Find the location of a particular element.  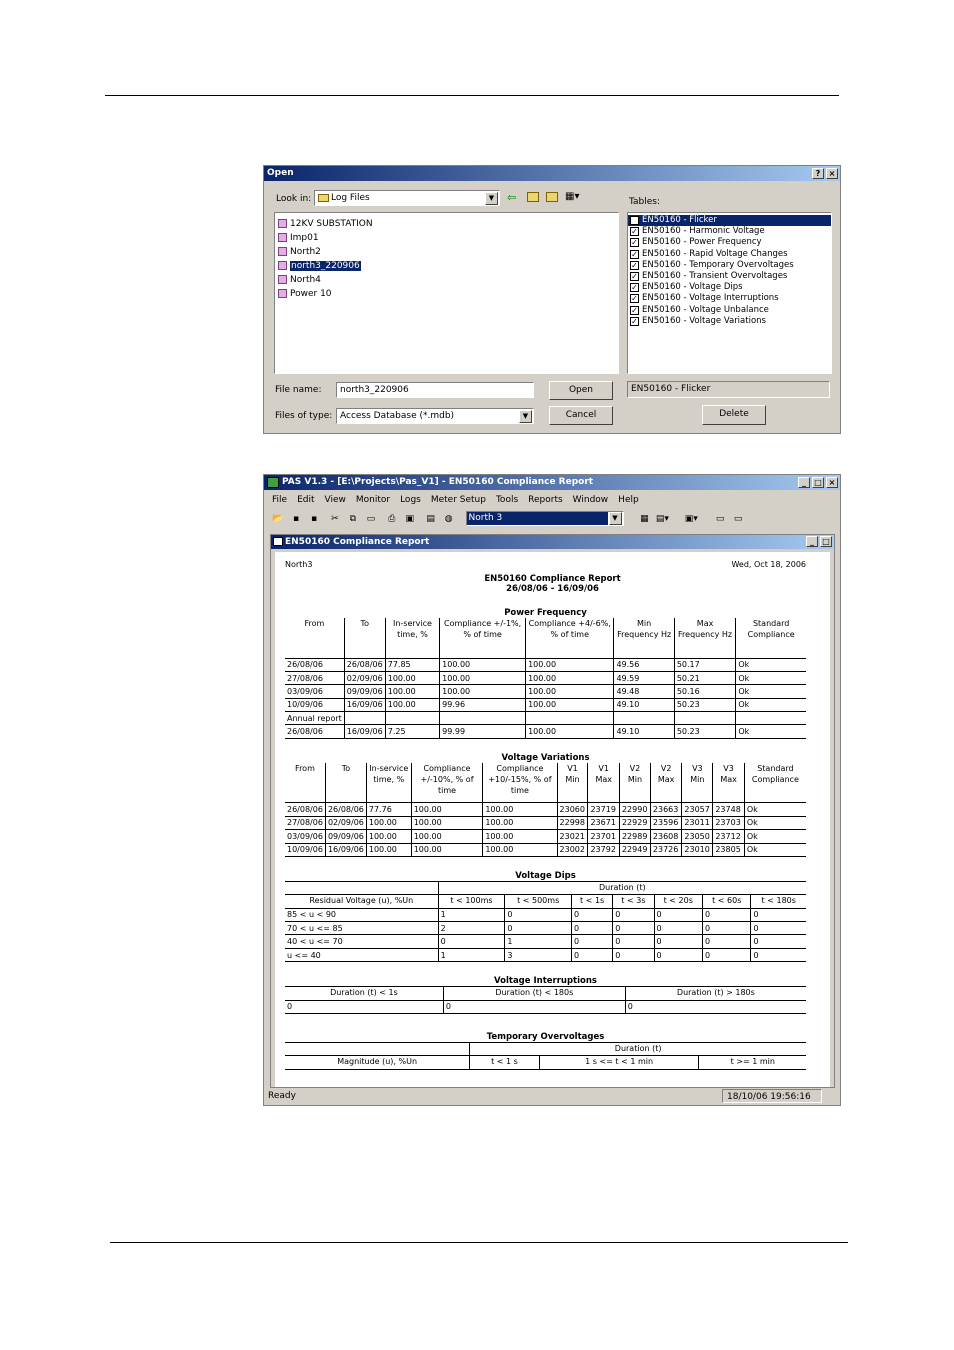

minimize-button: _ is located at coordinates (804, 482).